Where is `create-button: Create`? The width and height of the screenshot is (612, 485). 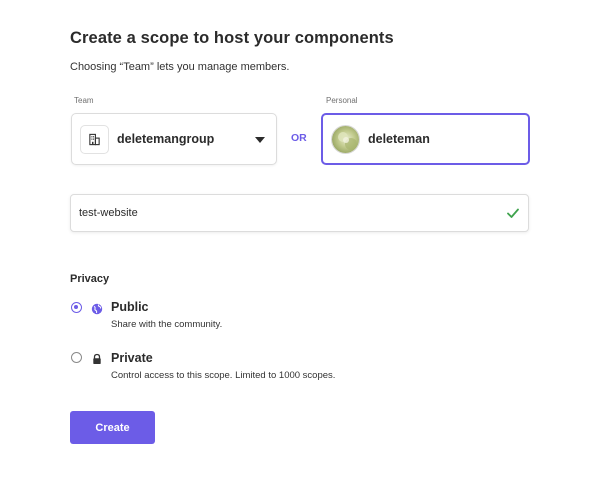 create-button: Create is located at coordinates (112, 427).